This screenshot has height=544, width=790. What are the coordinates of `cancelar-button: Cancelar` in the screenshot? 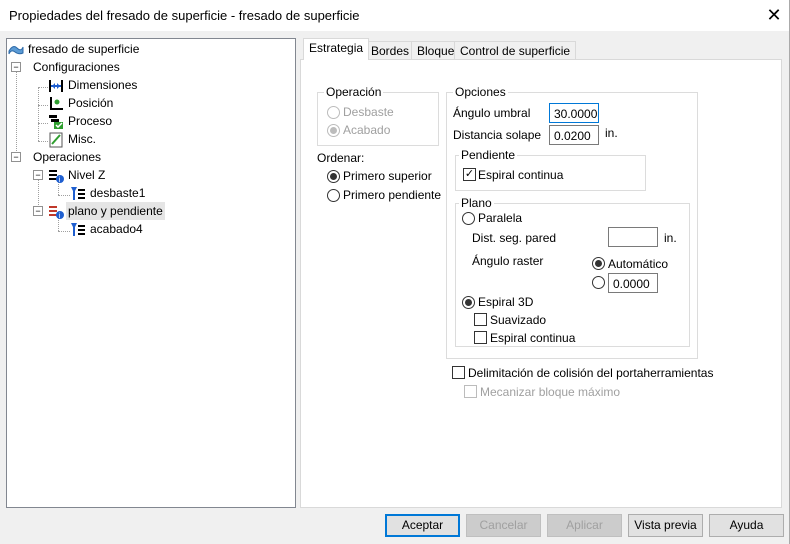 It's located at (503, 525).